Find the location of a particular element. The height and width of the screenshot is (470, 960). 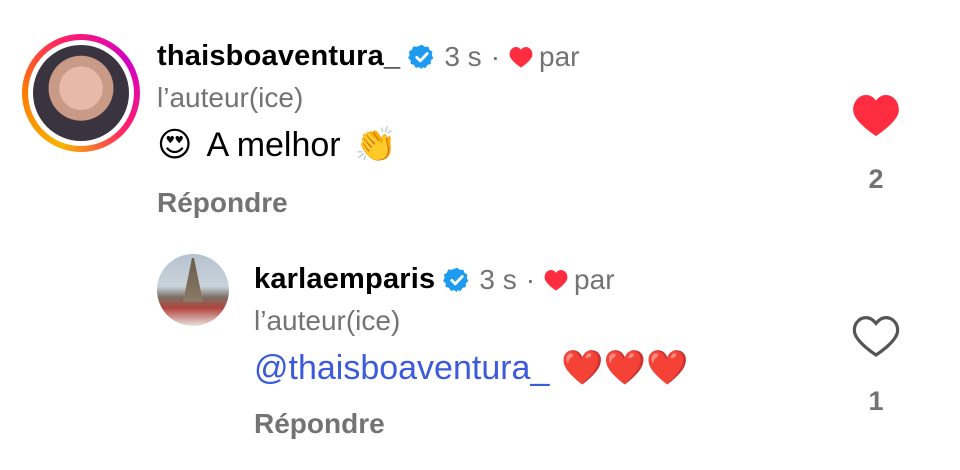

comment-header: thaisboaventura_ 3 s · par is located at coordinates (368, 56).